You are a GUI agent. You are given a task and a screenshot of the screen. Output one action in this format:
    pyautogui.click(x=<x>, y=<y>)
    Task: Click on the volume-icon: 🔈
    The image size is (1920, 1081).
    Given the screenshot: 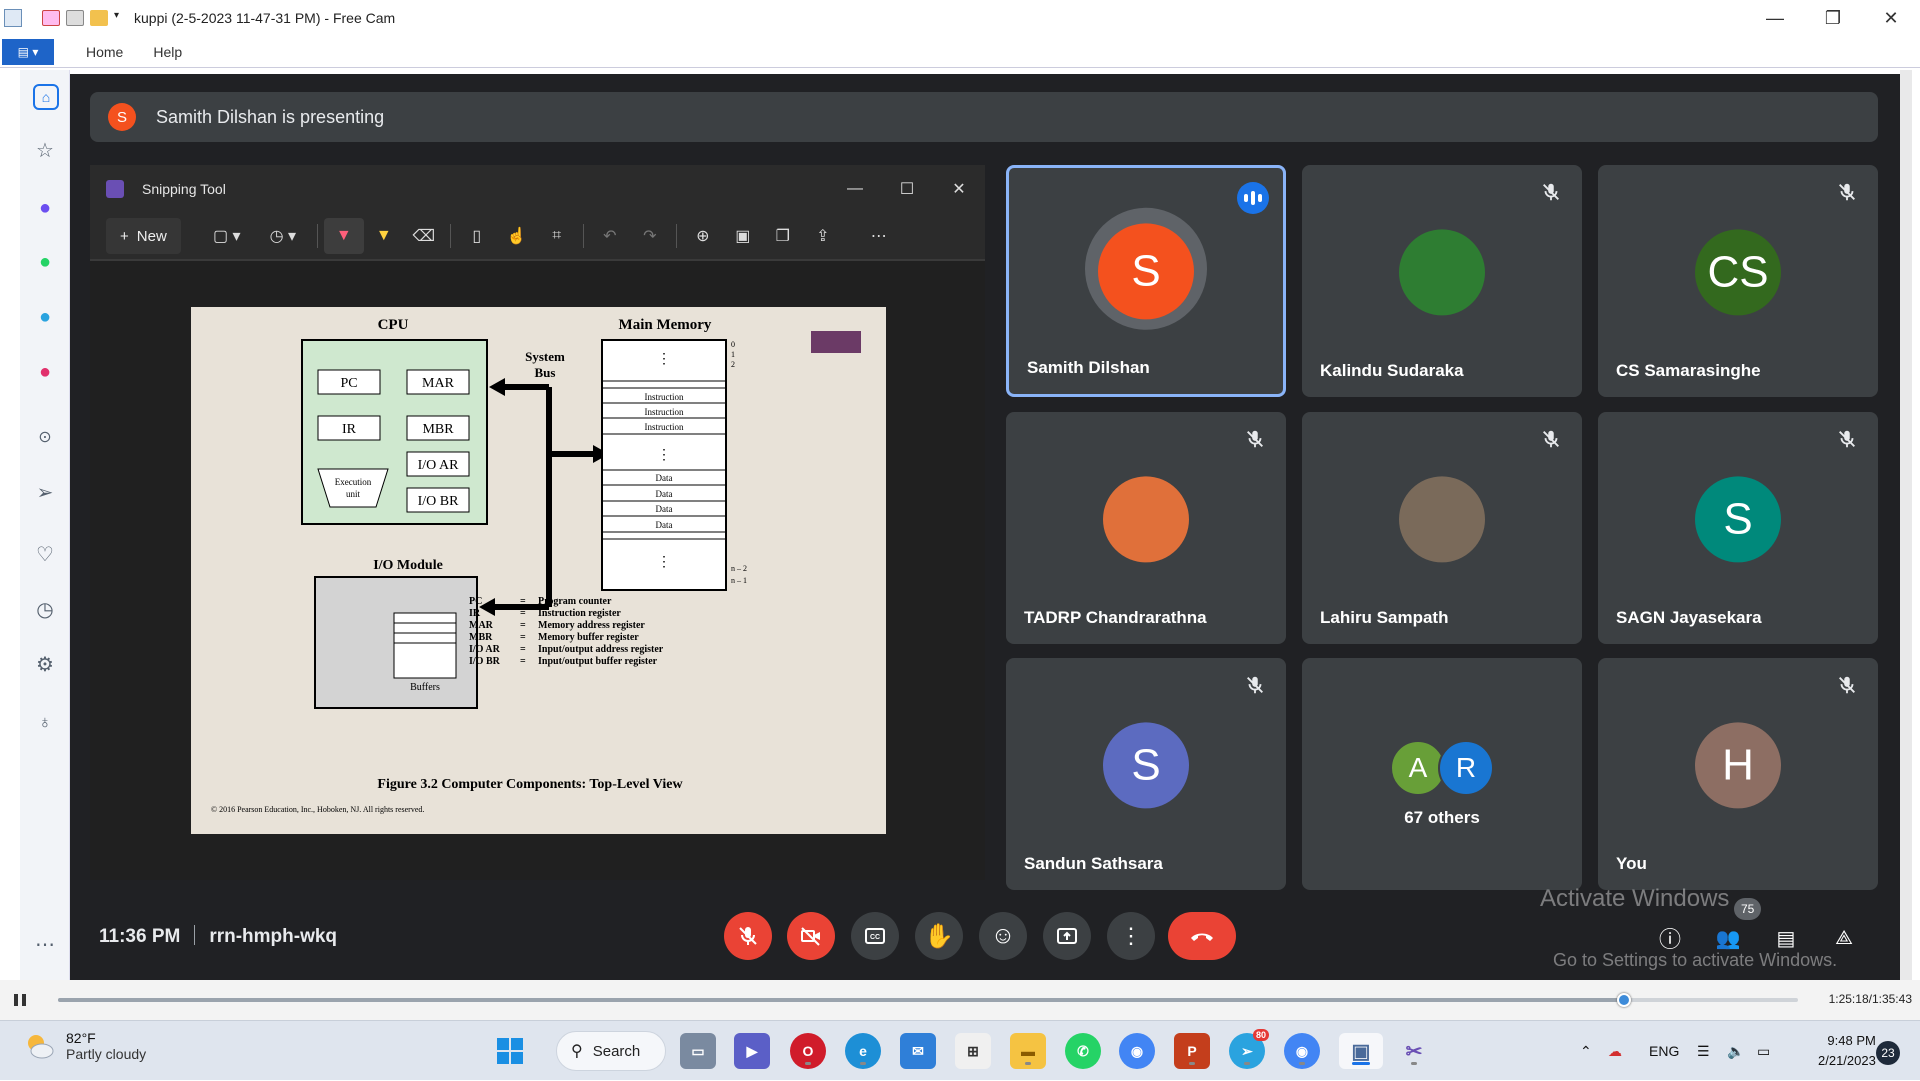 What is the action you would take?
    pyautogui.click(x=1735, y=1051)
    